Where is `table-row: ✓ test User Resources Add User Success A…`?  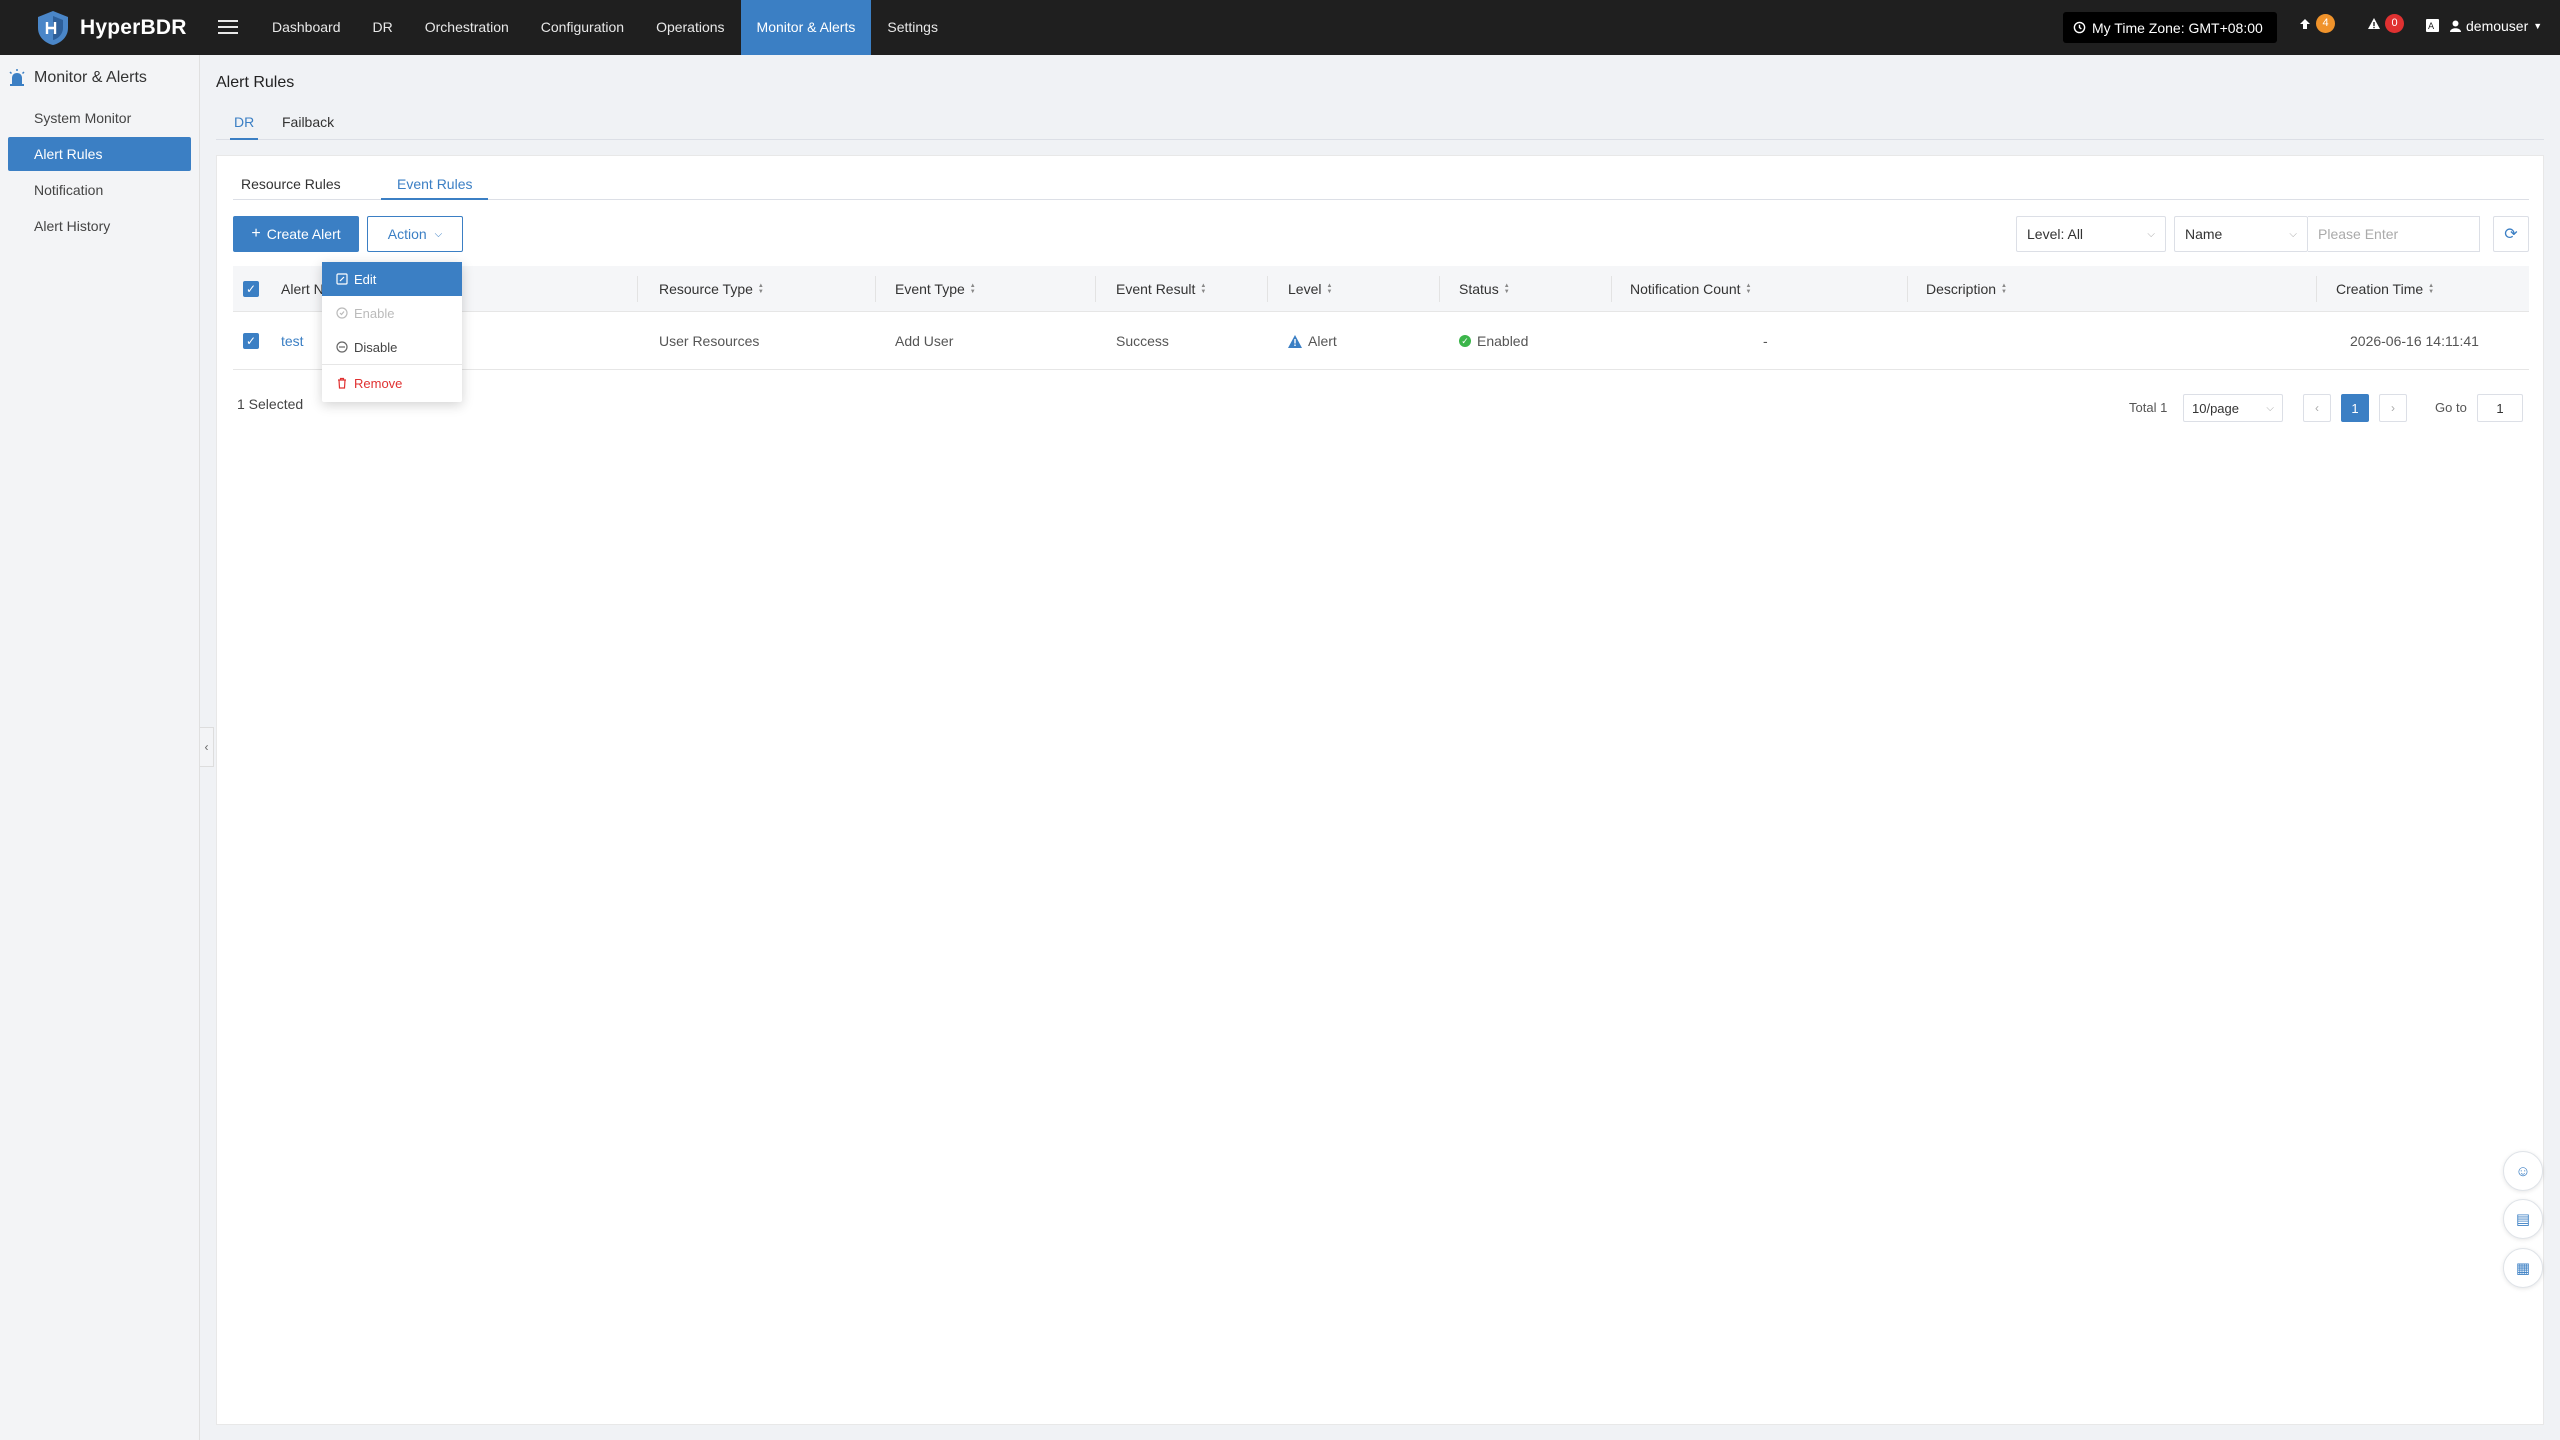
table-row: ✓ test User Resources Add User Success A… is located at coordinates (1381, 341).